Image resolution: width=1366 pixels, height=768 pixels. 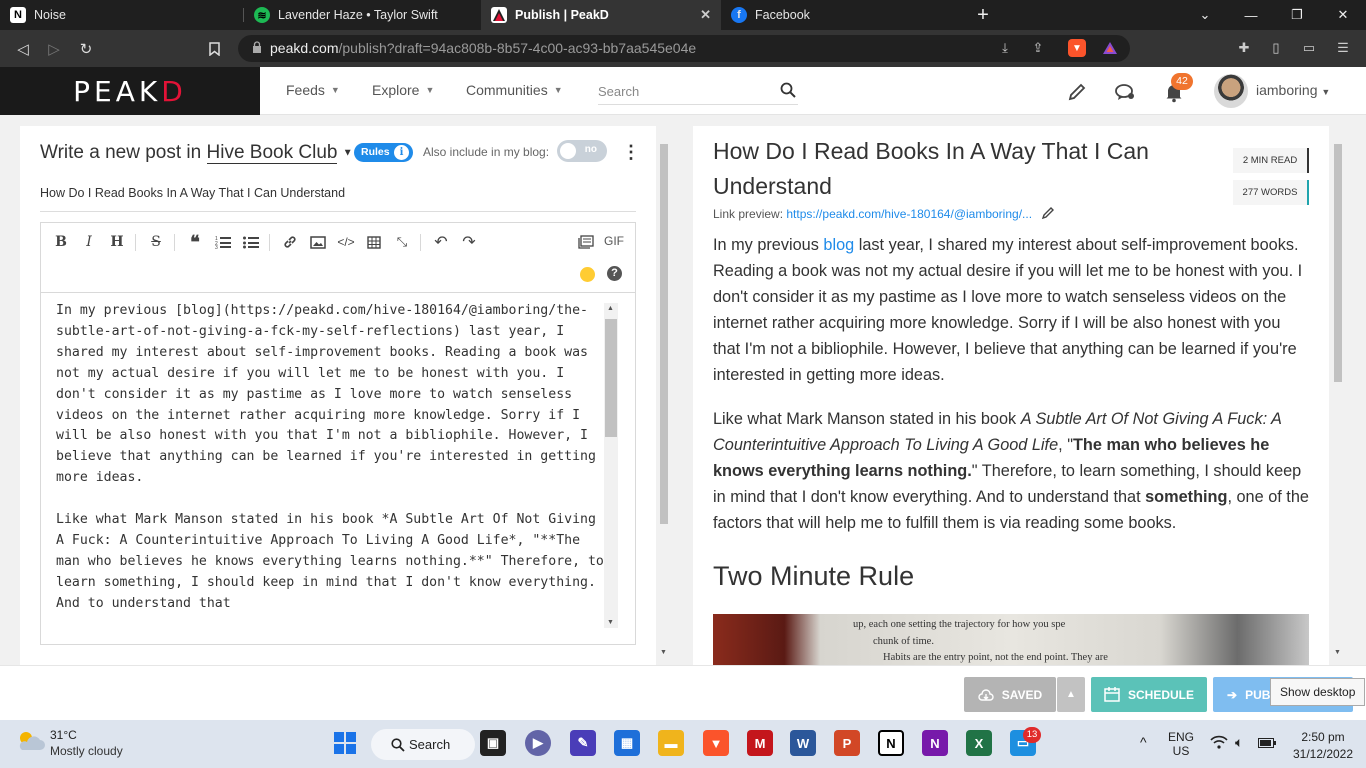 I want to click on undo-icon: ↶, so click(x=441, y=242).